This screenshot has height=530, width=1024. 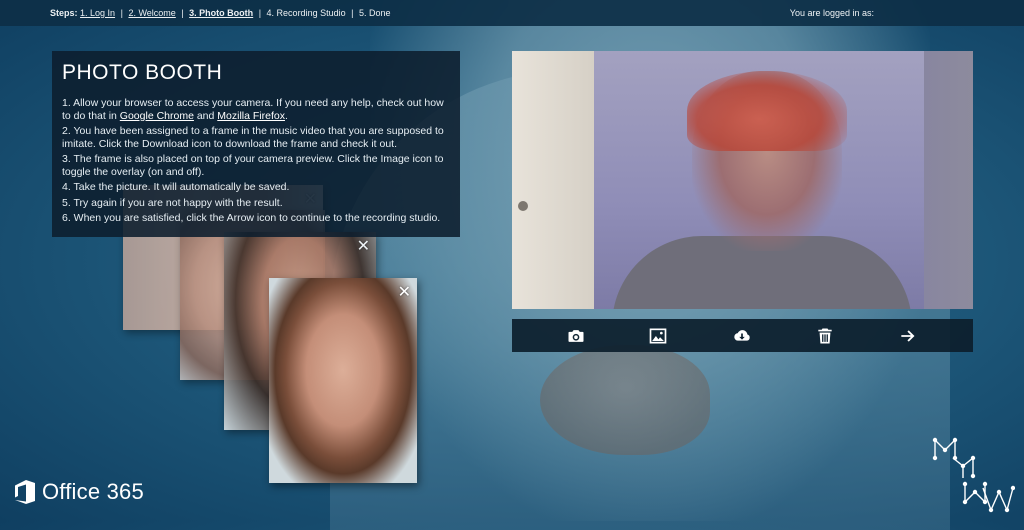 What do you see at coordinates (306, 13) in the screenshot?
I see `step-recording-studio: 4. Recording Studio` at bounding box center [306, 13].